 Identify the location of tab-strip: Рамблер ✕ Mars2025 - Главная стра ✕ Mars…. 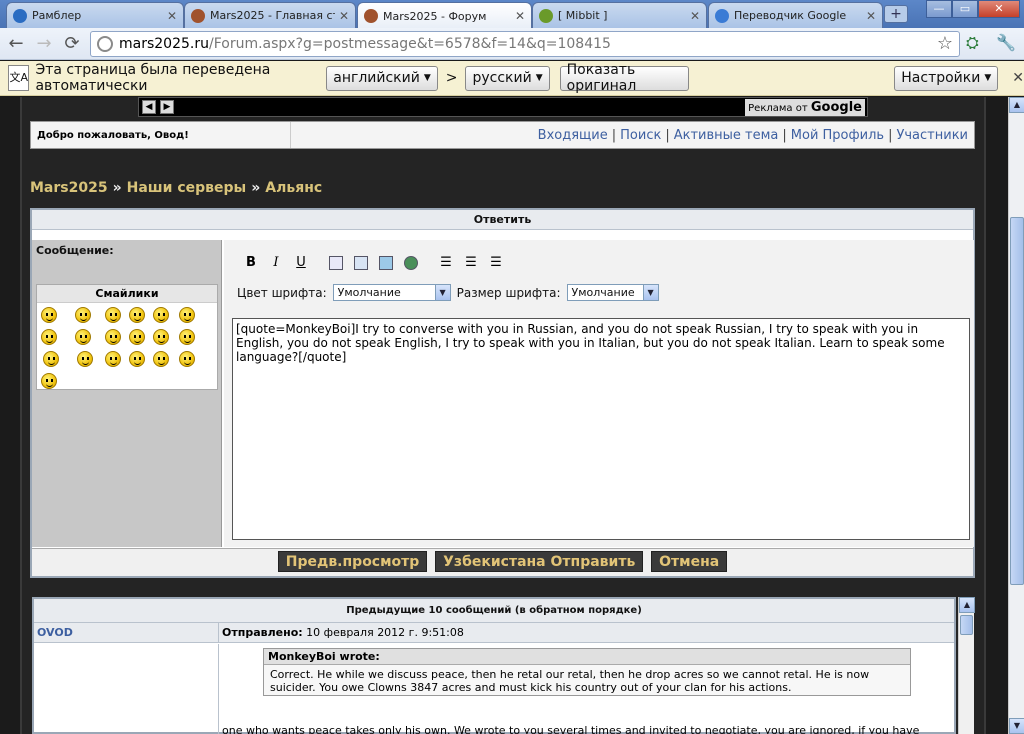
(512, 14).